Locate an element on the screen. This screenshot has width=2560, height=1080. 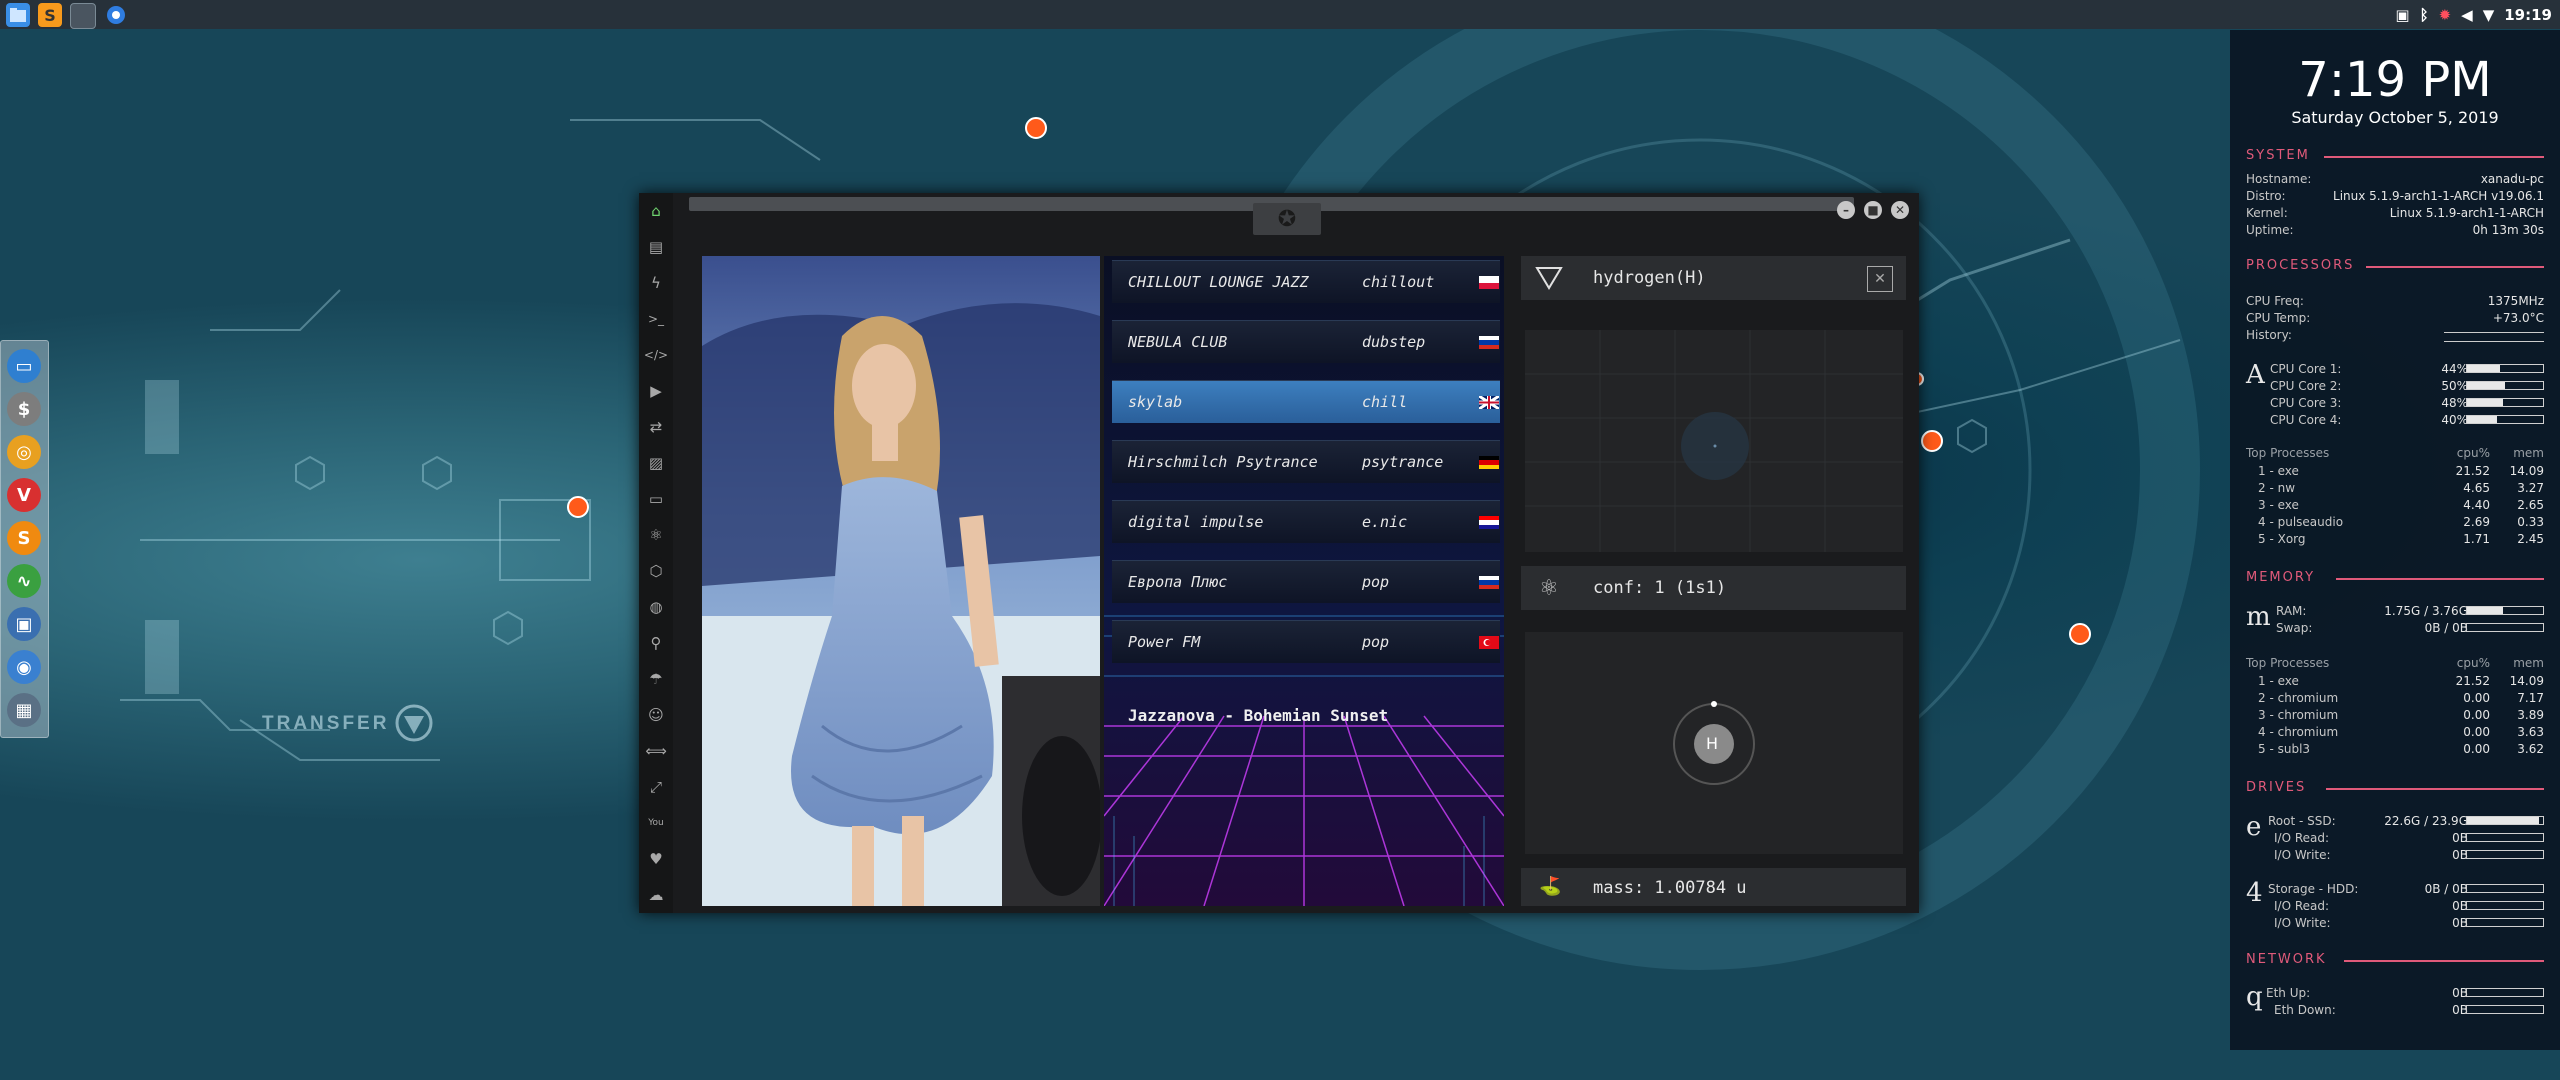
chromium-icon is located at coordinates (116, 15).